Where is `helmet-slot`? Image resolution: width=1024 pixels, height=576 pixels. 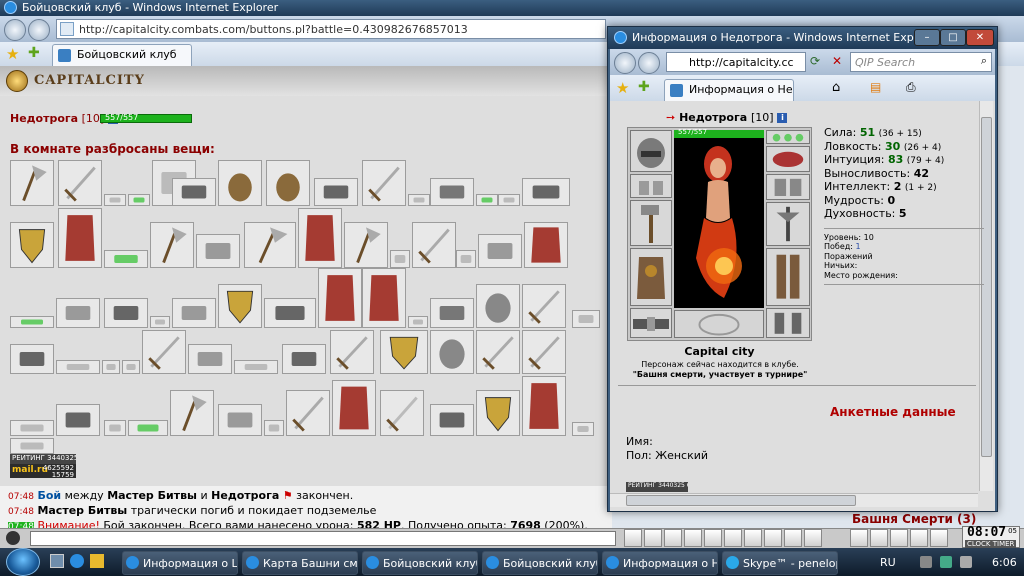
helmet-slot is located at coordinates (651, 151).